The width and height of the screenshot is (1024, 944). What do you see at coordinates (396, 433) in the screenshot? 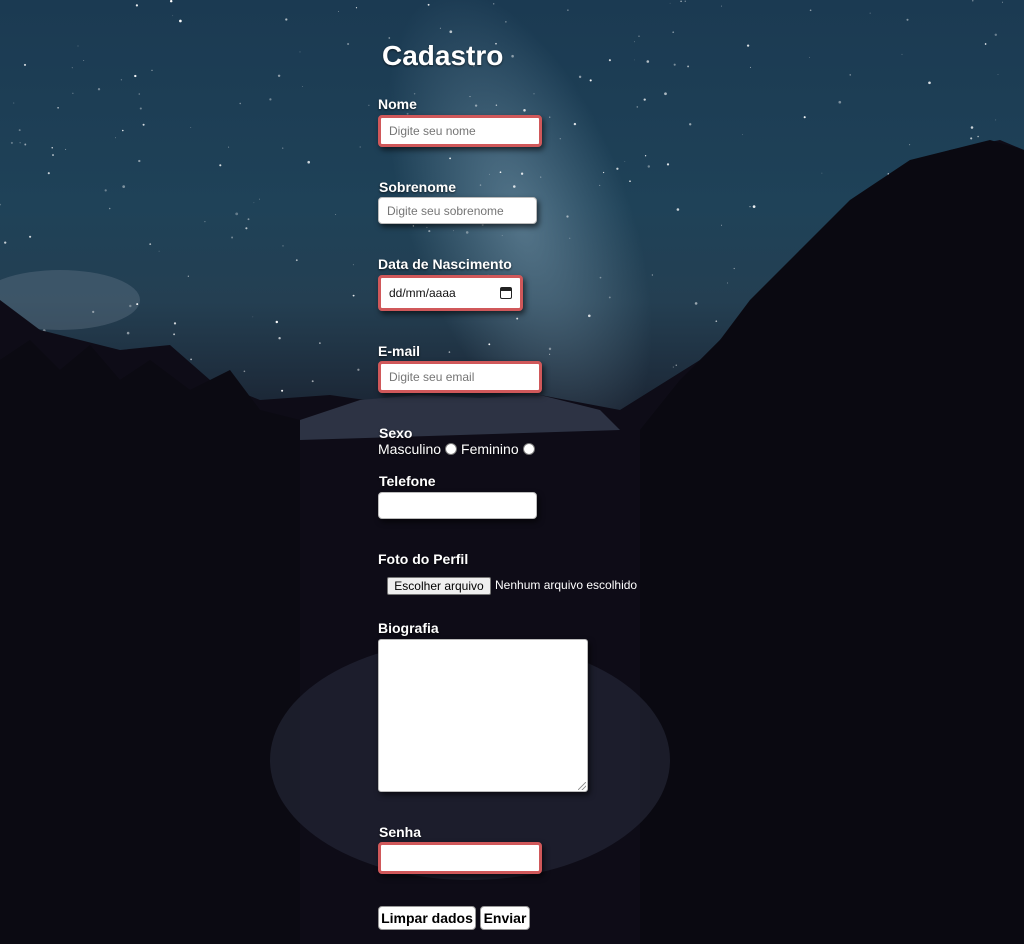
I see `sexo-label: Sexo` at bounding box center [396, 433].